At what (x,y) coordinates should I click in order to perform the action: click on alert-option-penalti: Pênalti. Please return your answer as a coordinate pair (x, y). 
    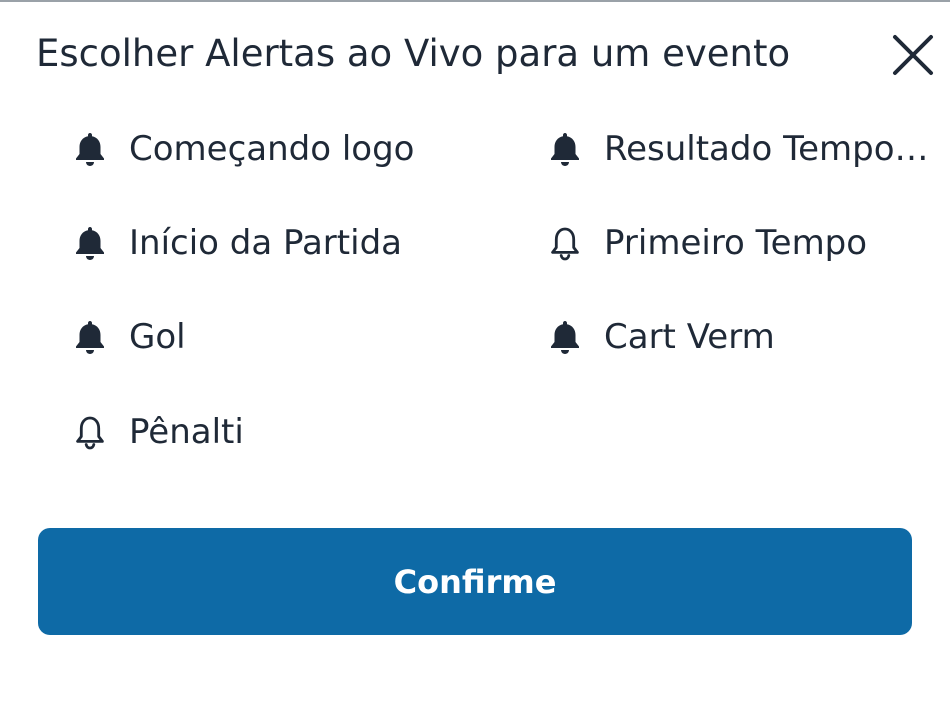
    Looking at the image, I should click on (282, 432).